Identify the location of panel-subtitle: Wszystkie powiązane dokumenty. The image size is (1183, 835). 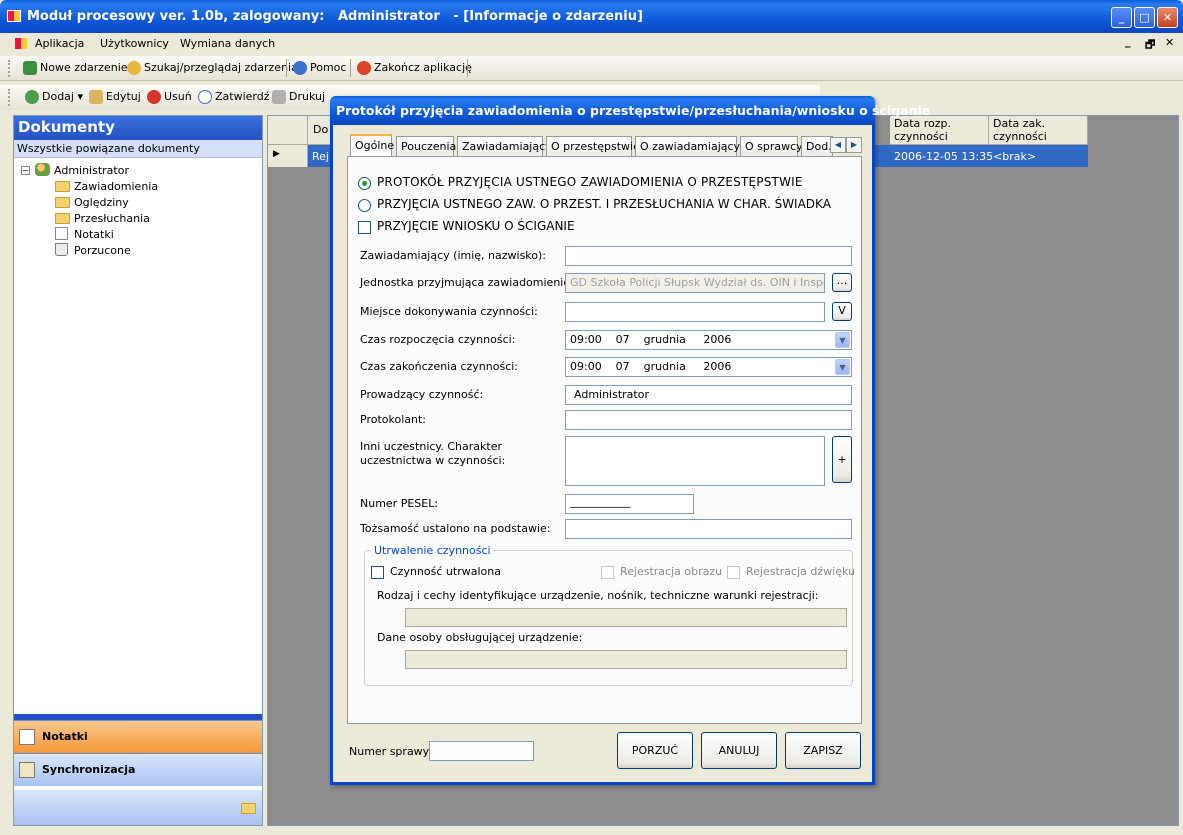
(138, 149).